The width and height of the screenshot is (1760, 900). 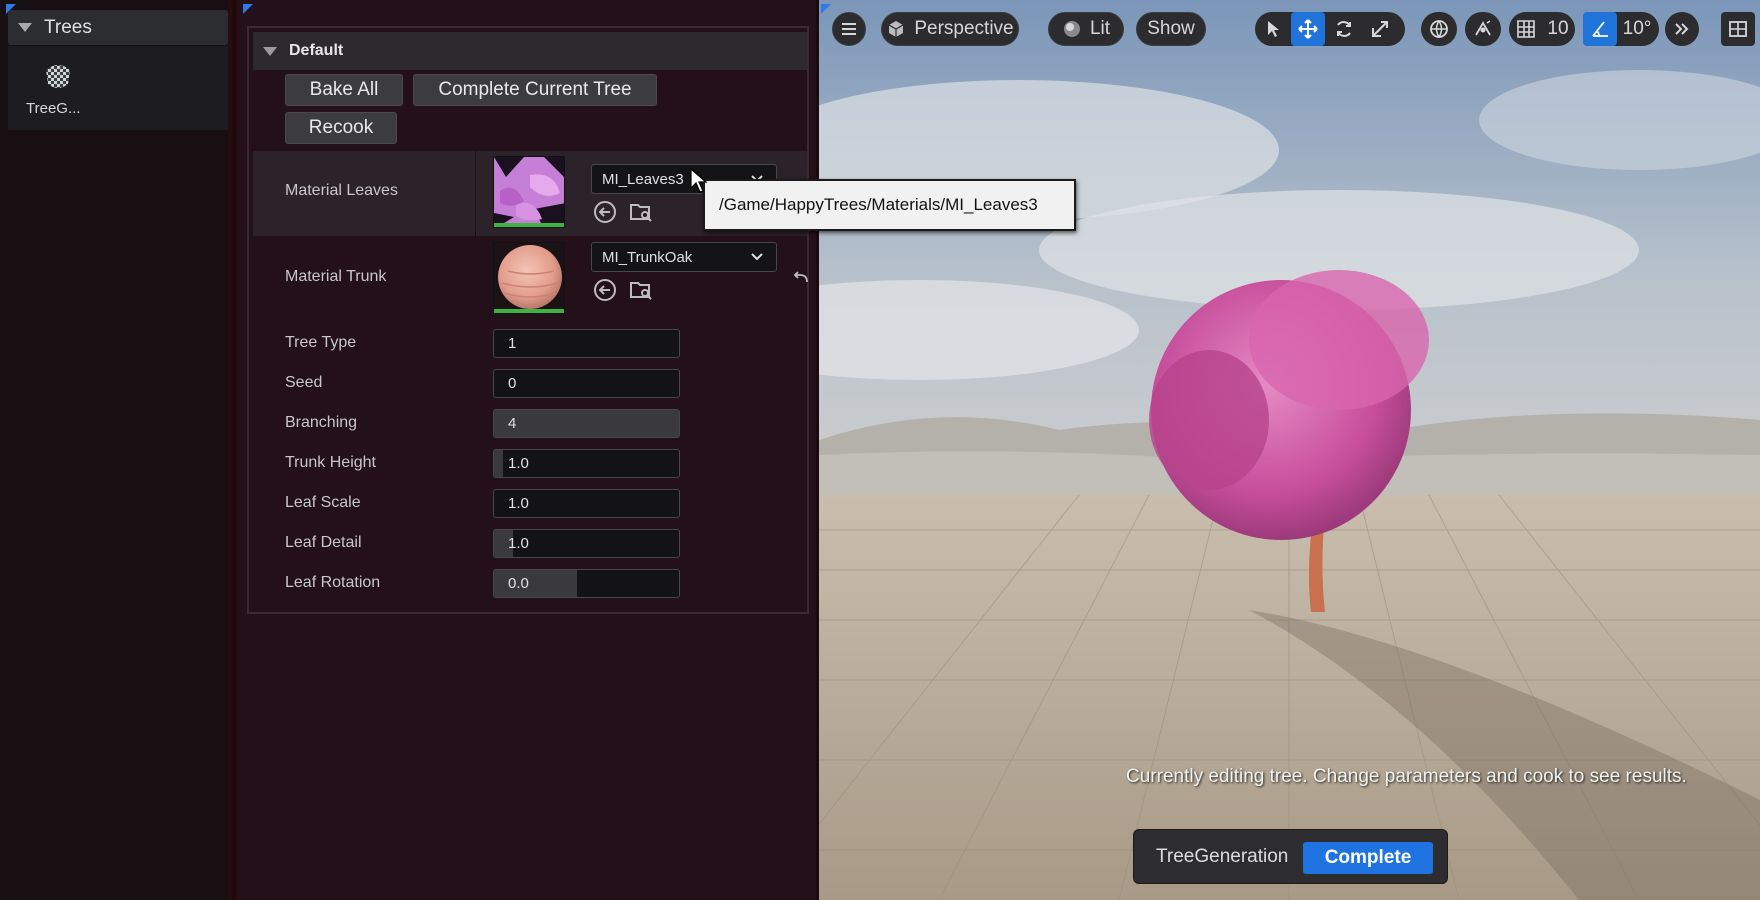 I want to click on lit-label: Lit, so click(x=1100, y=28).